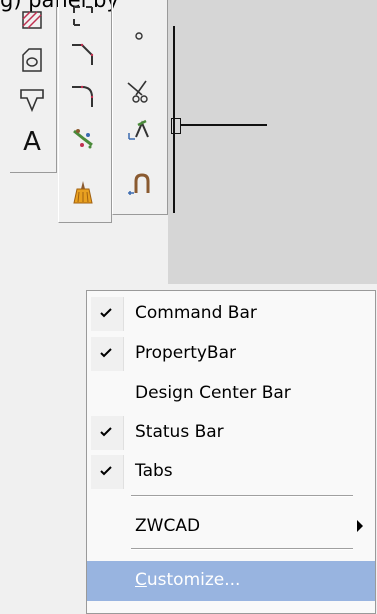  What do you see at coordinates (32, 60) in the screenshot?
I see `region-icon` at bounding box center [32, 60].